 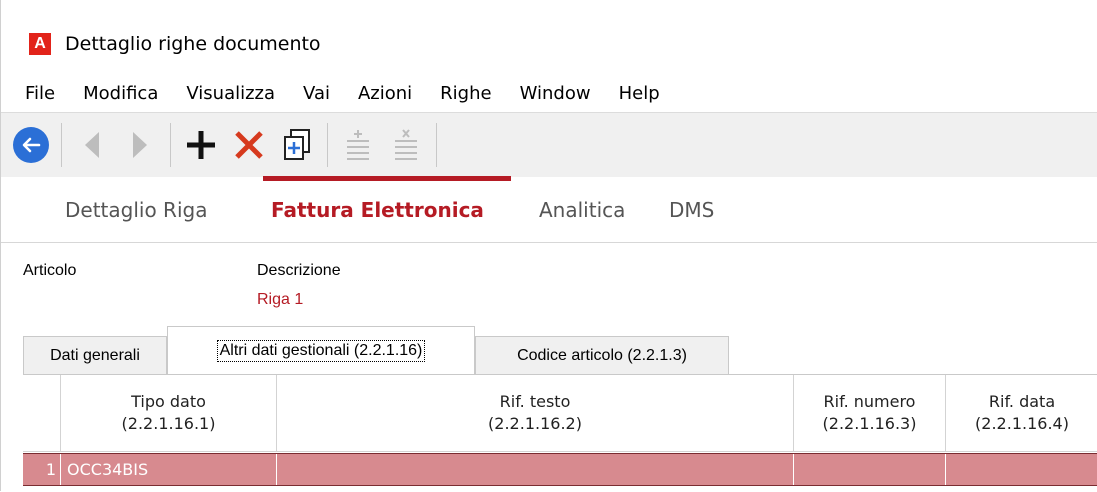 I want to click on row-number: 1, so click(x=42, y=469).